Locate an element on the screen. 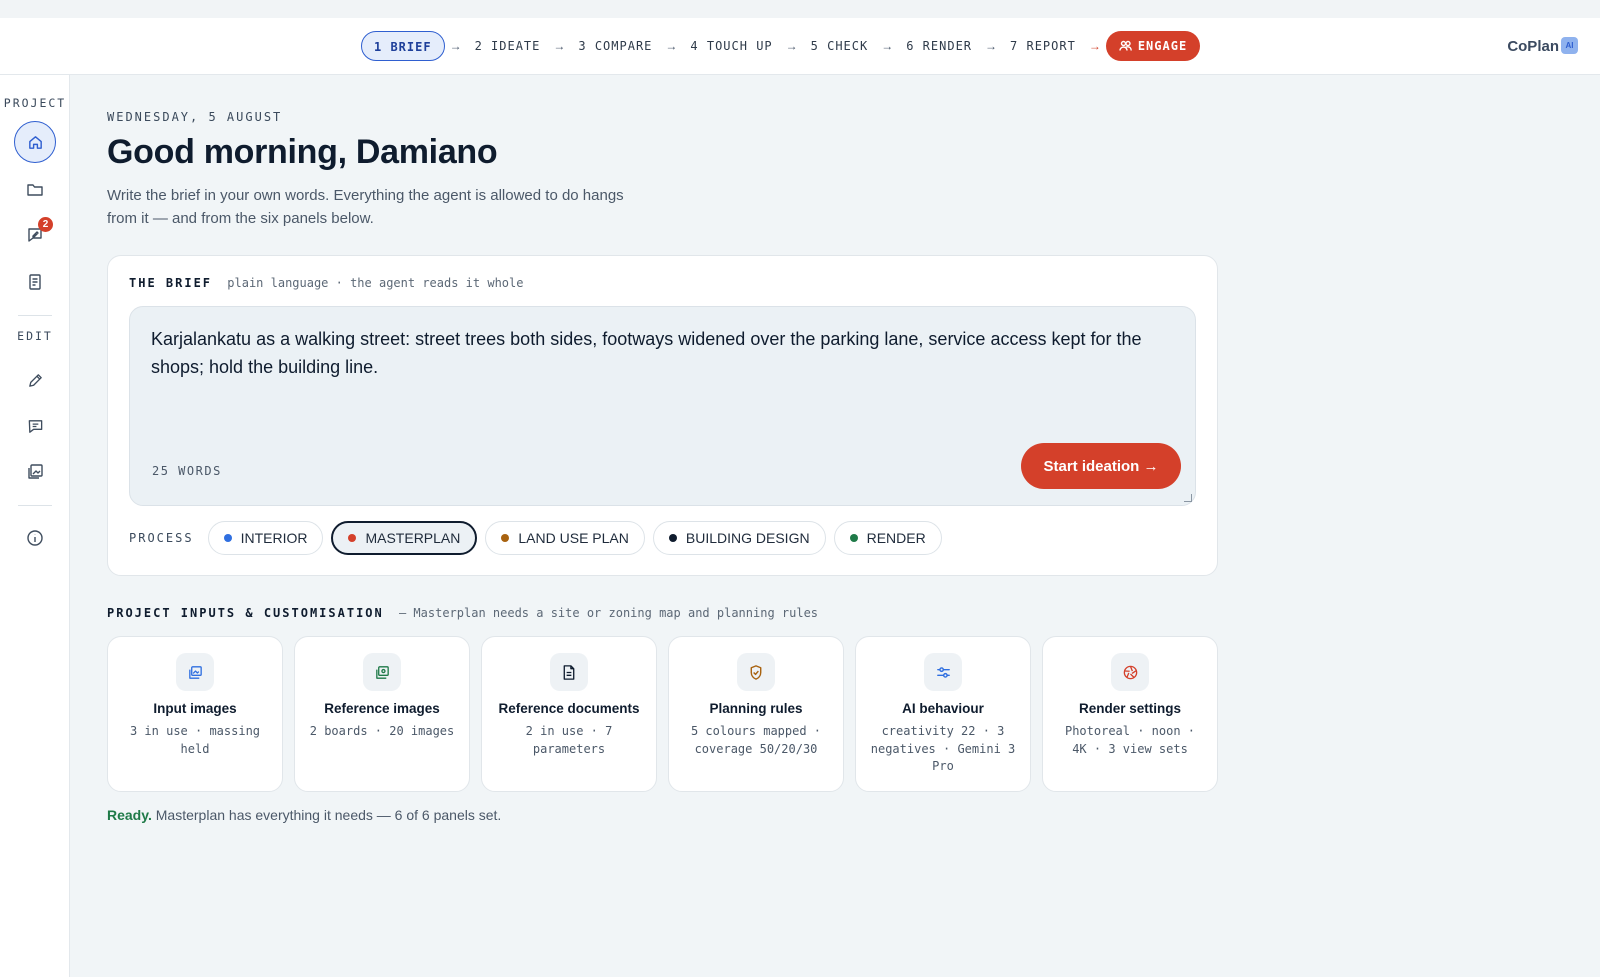  images-icon is located at coordinates (35, 471).